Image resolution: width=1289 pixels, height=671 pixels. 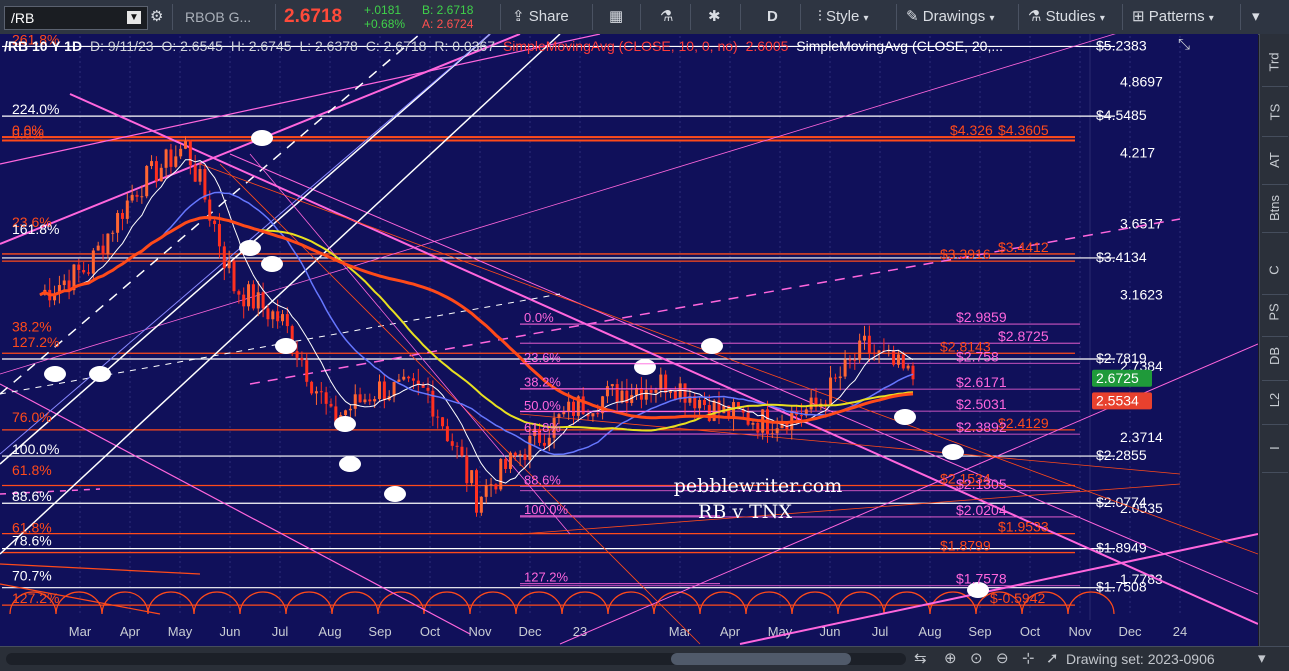 What do you see at coordinates (180, 631) in the screenshot?
I see `x-tick-label: May` at bounding box center [180, 631].